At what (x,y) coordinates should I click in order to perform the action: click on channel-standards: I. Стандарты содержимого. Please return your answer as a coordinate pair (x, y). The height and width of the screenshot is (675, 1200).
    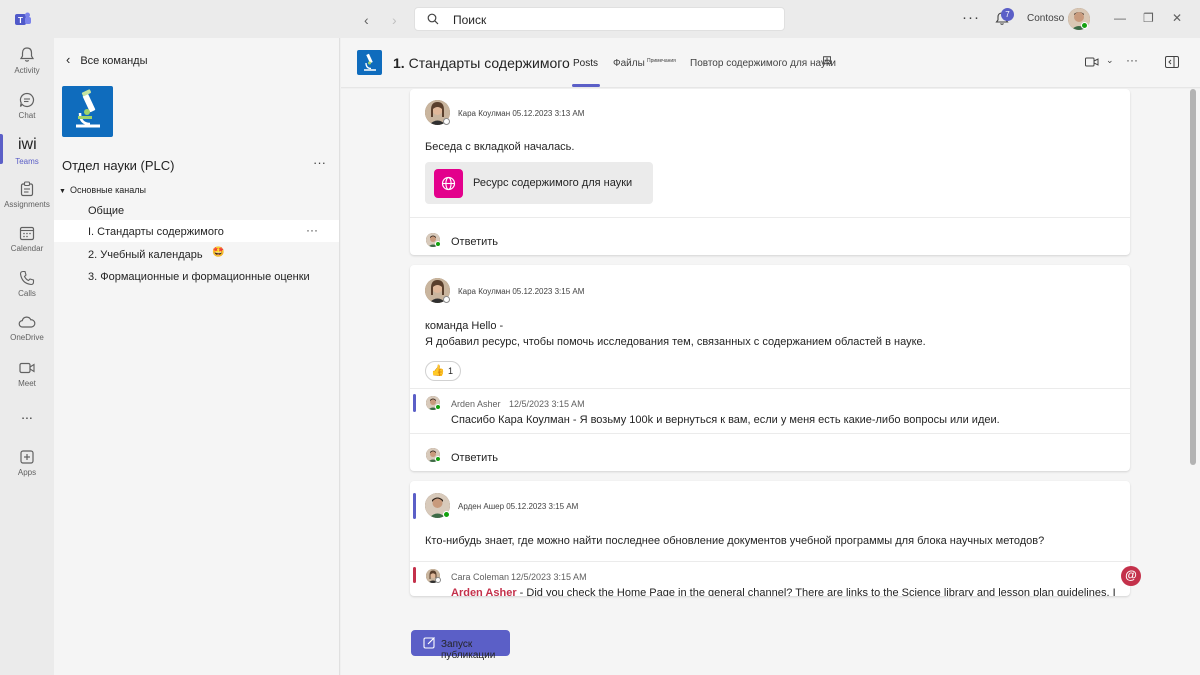
    Looking at the image, I should click on (156, 232).